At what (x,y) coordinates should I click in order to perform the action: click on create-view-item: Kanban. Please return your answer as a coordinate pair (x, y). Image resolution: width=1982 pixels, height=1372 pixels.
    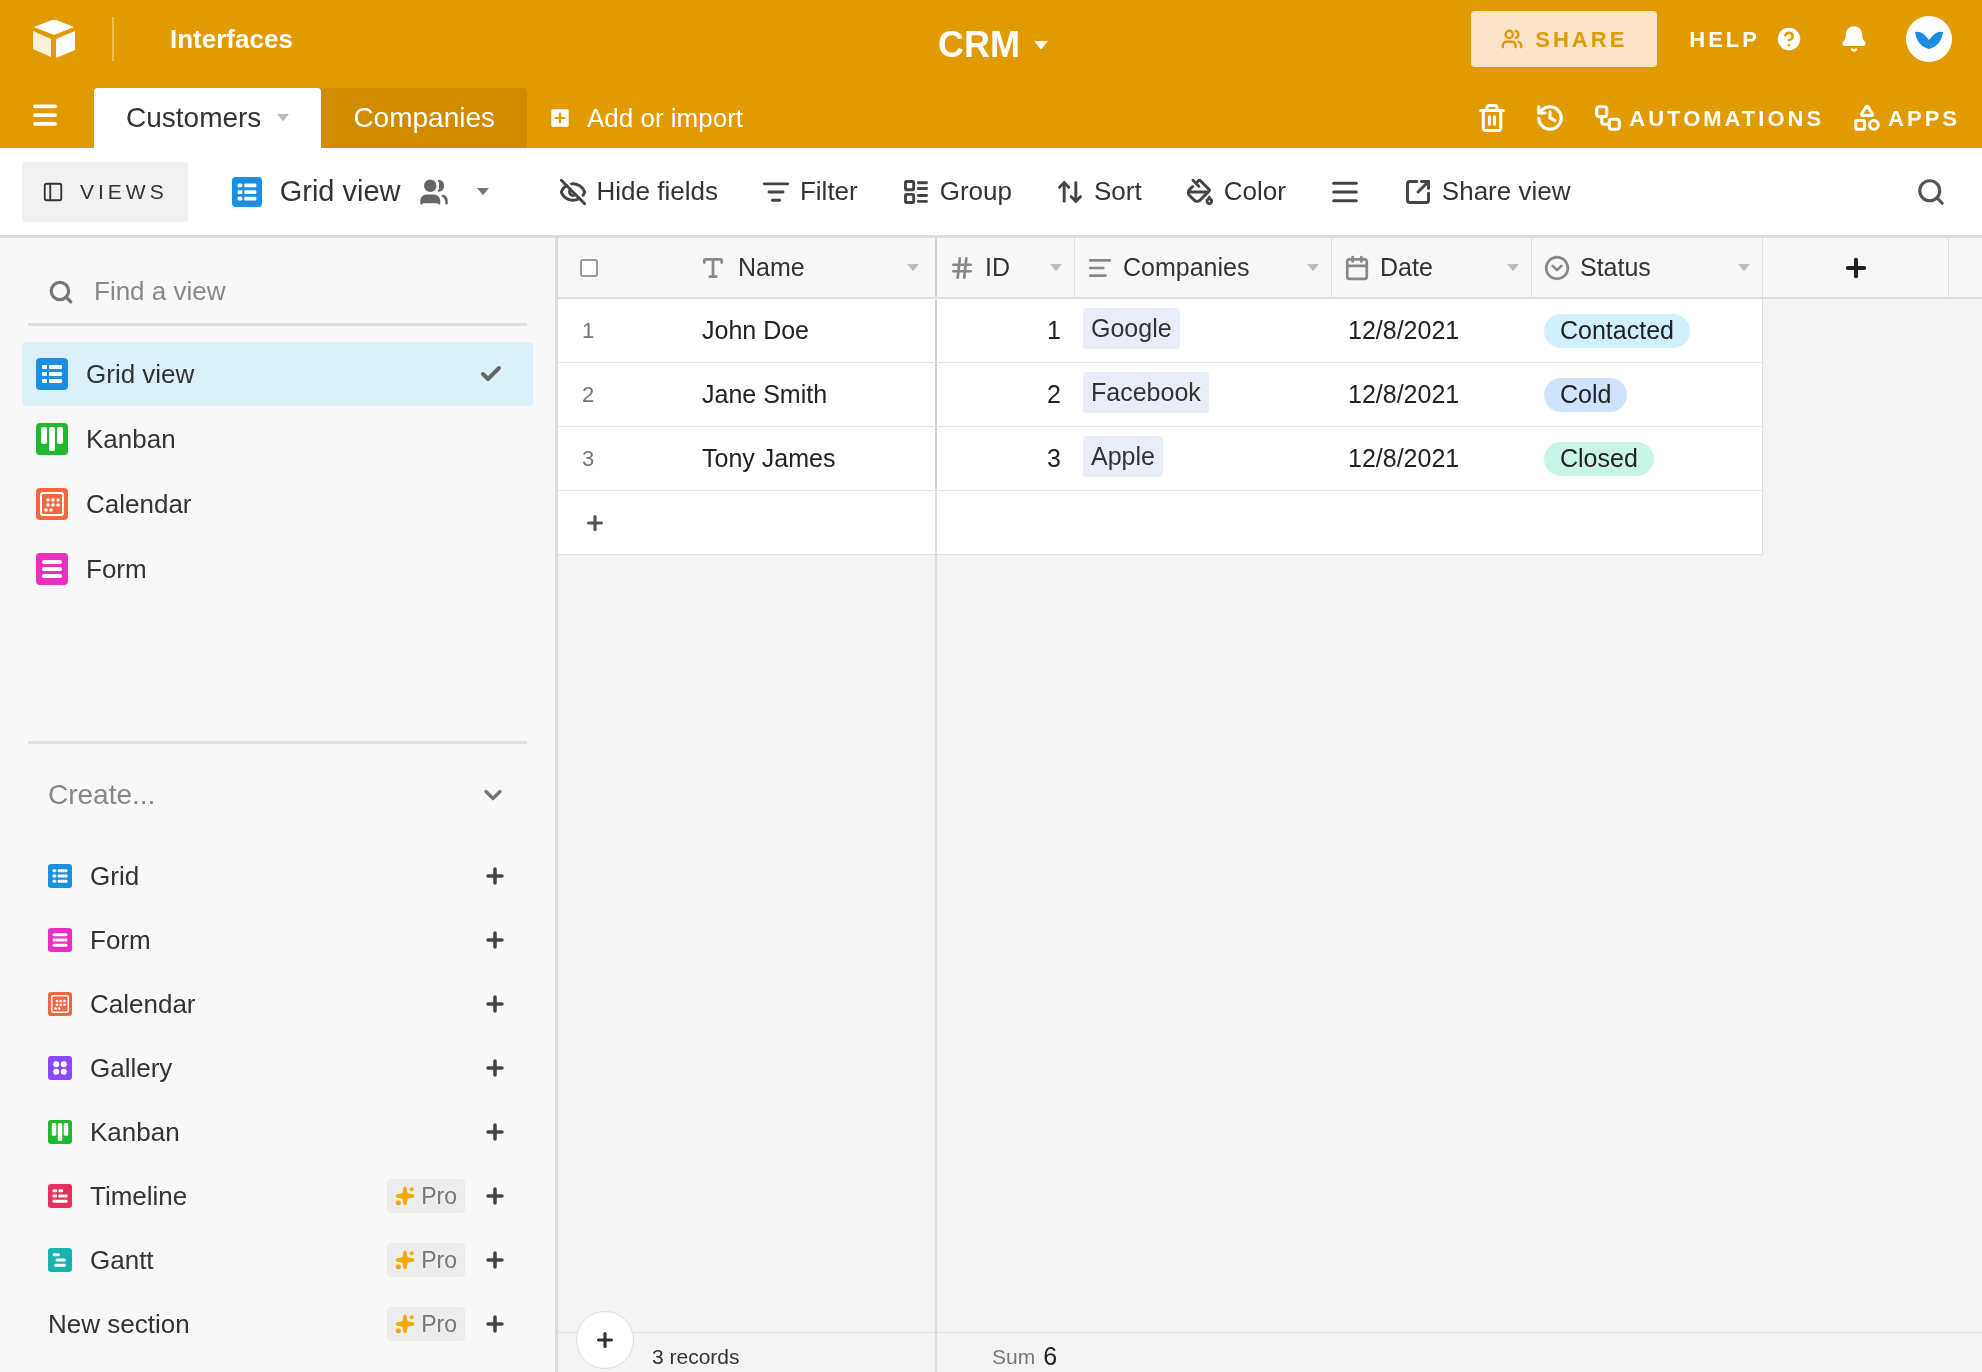
    Looking at the image, I should click on (277, 1132).